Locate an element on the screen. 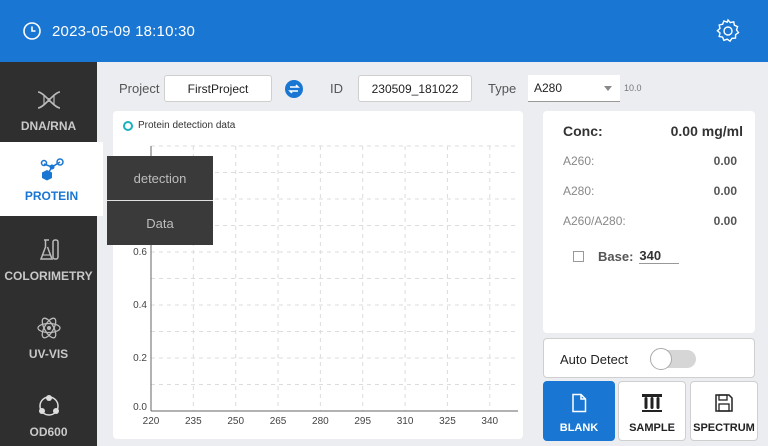 This screenshot has height=446, width=768. y-tick-label: 0.6 is located at coordinates (140, 252).